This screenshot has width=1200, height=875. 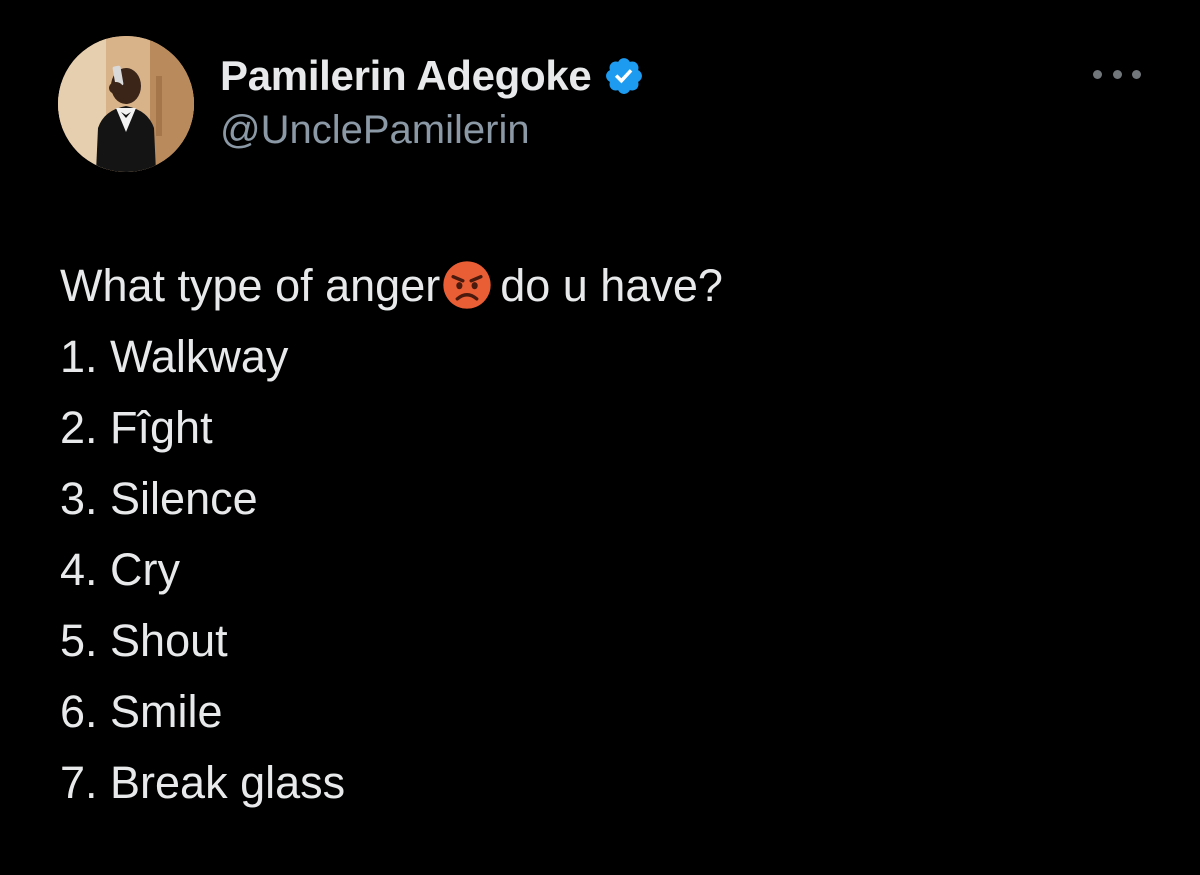 What do you see at coordinates (174, 356) in the screenshot?
I see `list-item: 1. Walkway` at bounding box center [174, 356].